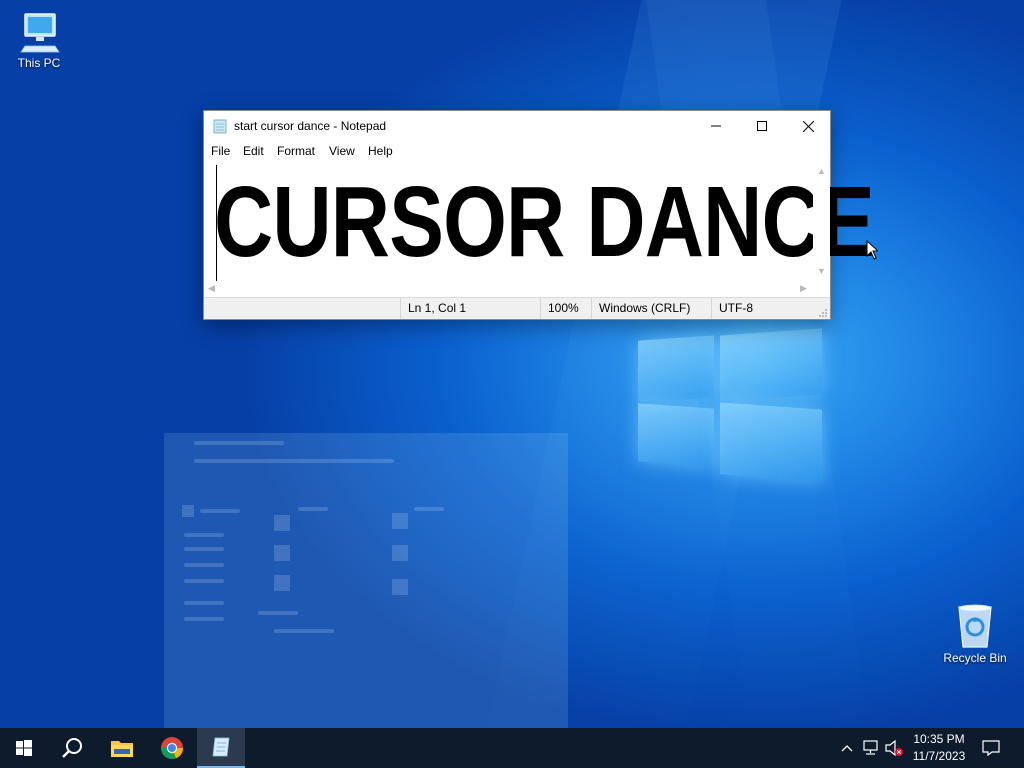 The width and height of the screenshot is (1024, 768). I want to click on search-icon, so click(72, 748).